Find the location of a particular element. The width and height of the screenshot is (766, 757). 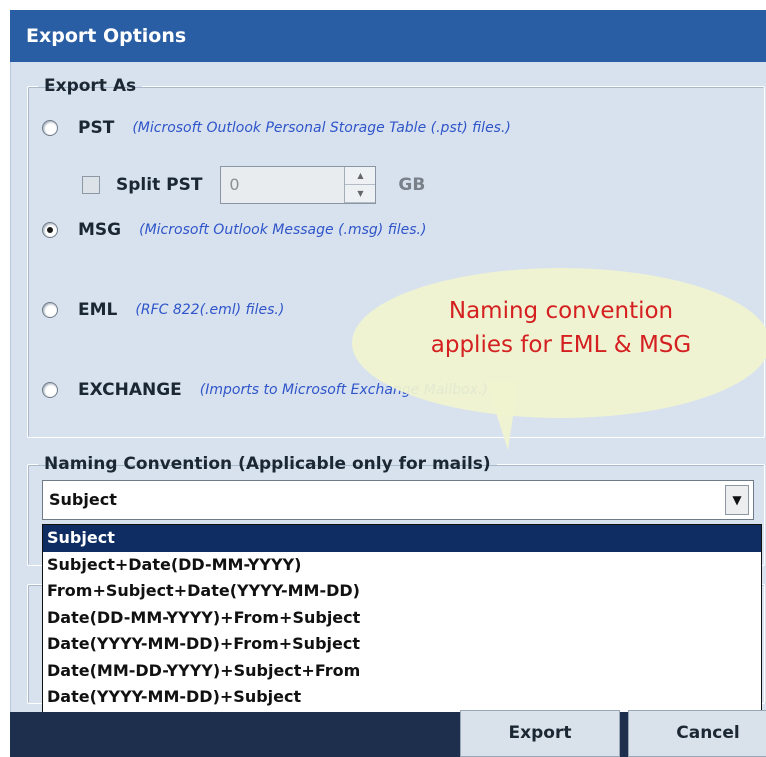

option-msg-label: MSG is located at coordinates (100, 230).